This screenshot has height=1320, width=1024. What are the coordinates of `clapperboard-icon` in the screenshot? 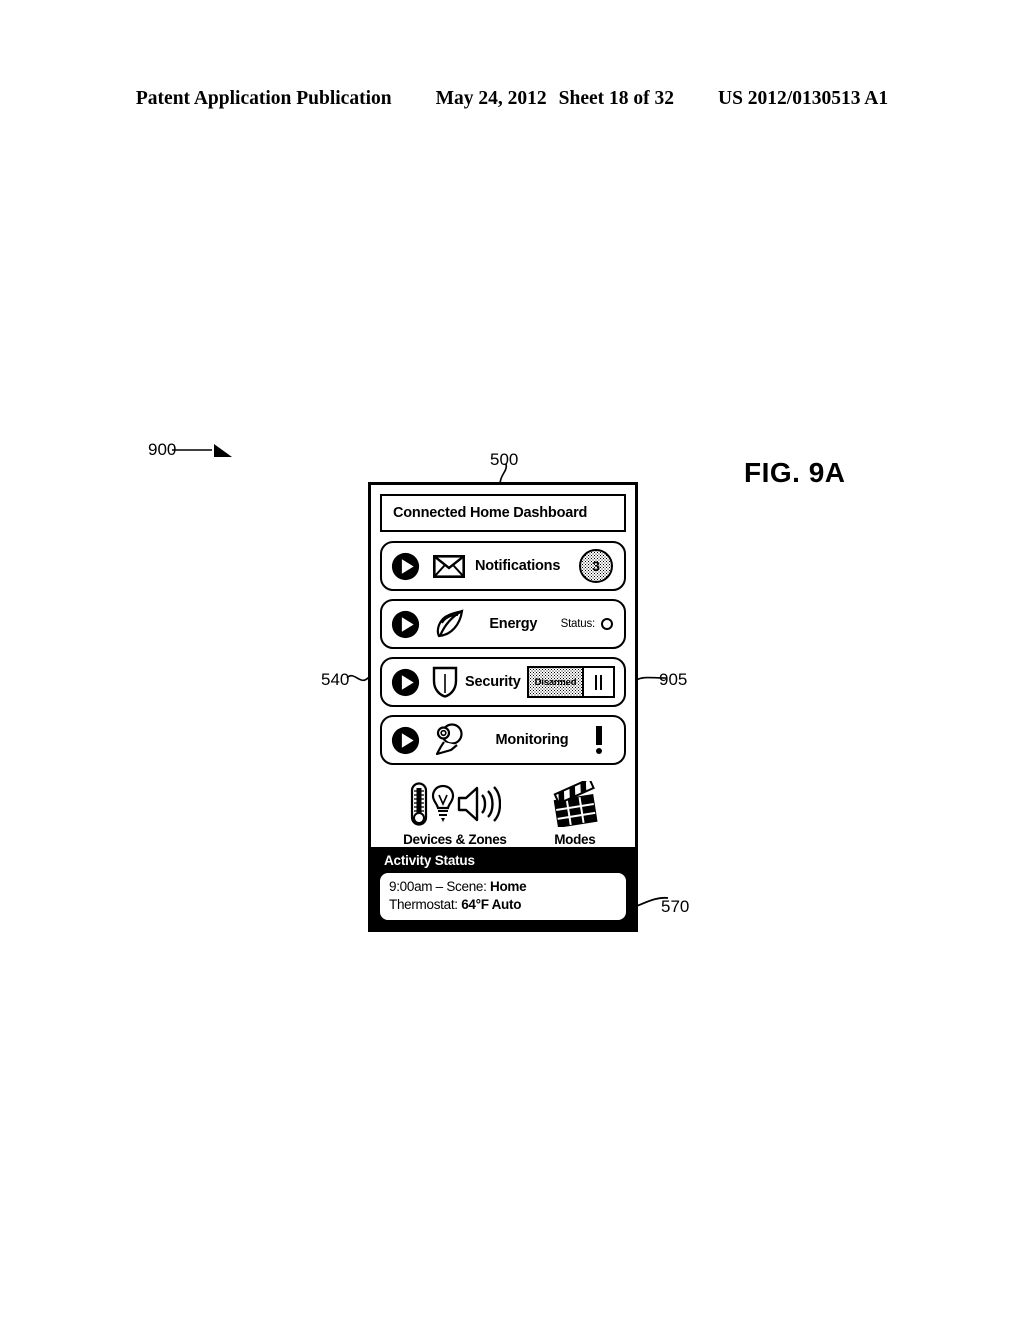 It's located at (575, 804).